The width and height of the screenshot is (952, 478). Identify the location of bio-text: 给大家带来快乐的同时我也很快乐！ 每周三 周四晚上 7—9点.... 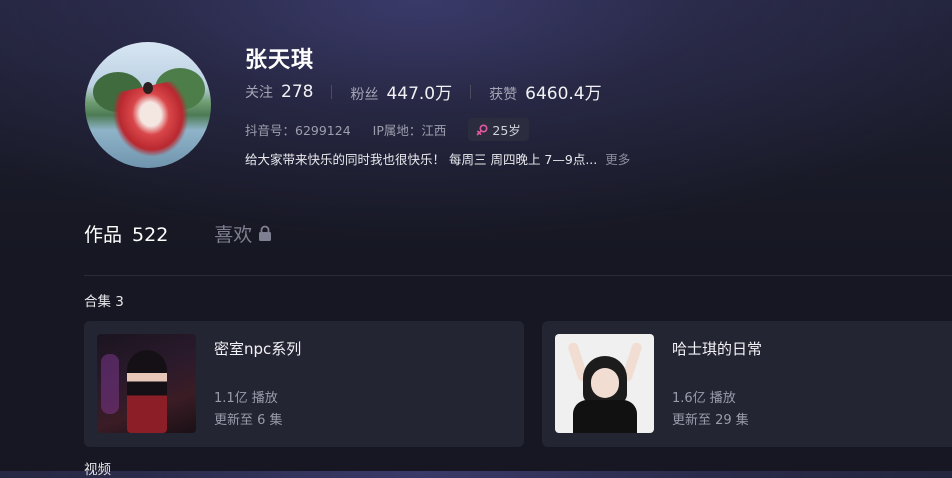
(421, 159).